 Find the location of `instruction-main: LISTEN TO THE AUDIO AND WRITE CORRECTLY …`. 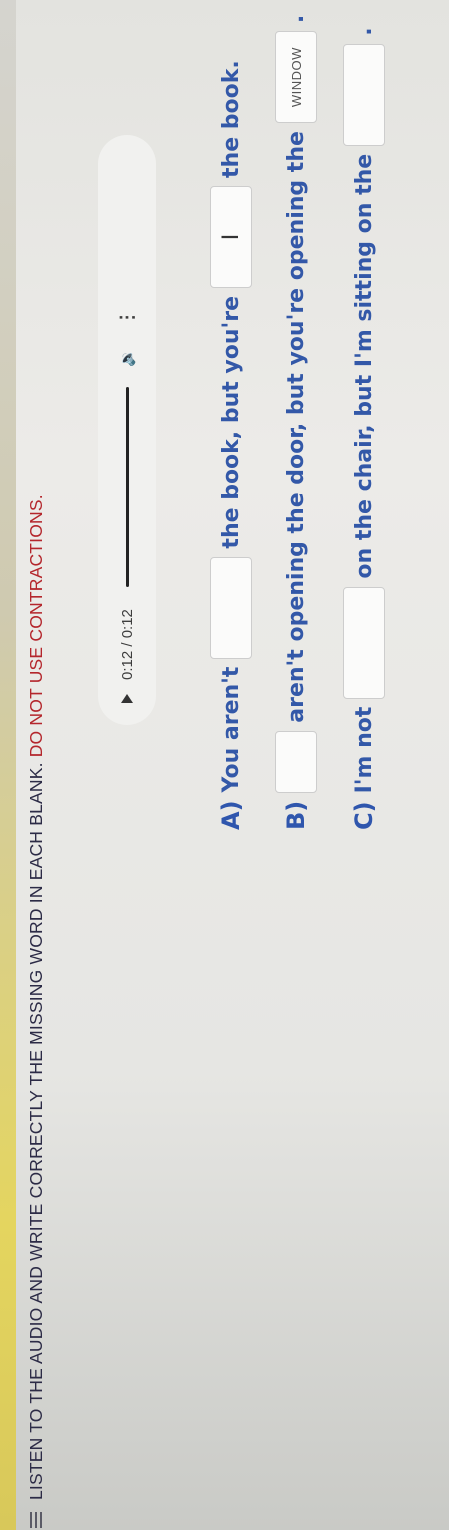

instruction-main: LISTEN TO THE AUDIO AND WRITE CORRECTLY … is located at coordinates (36, 1131).